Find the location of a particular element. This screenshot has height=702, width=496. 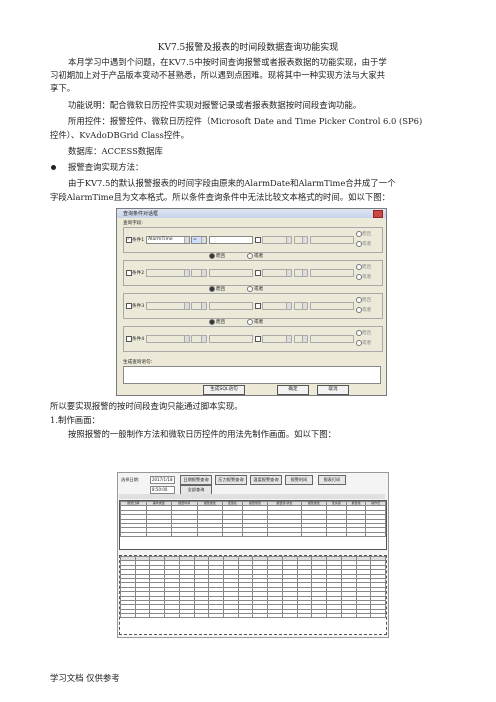

report-print-button: 报表打印 is located at coordinates (332, 480).